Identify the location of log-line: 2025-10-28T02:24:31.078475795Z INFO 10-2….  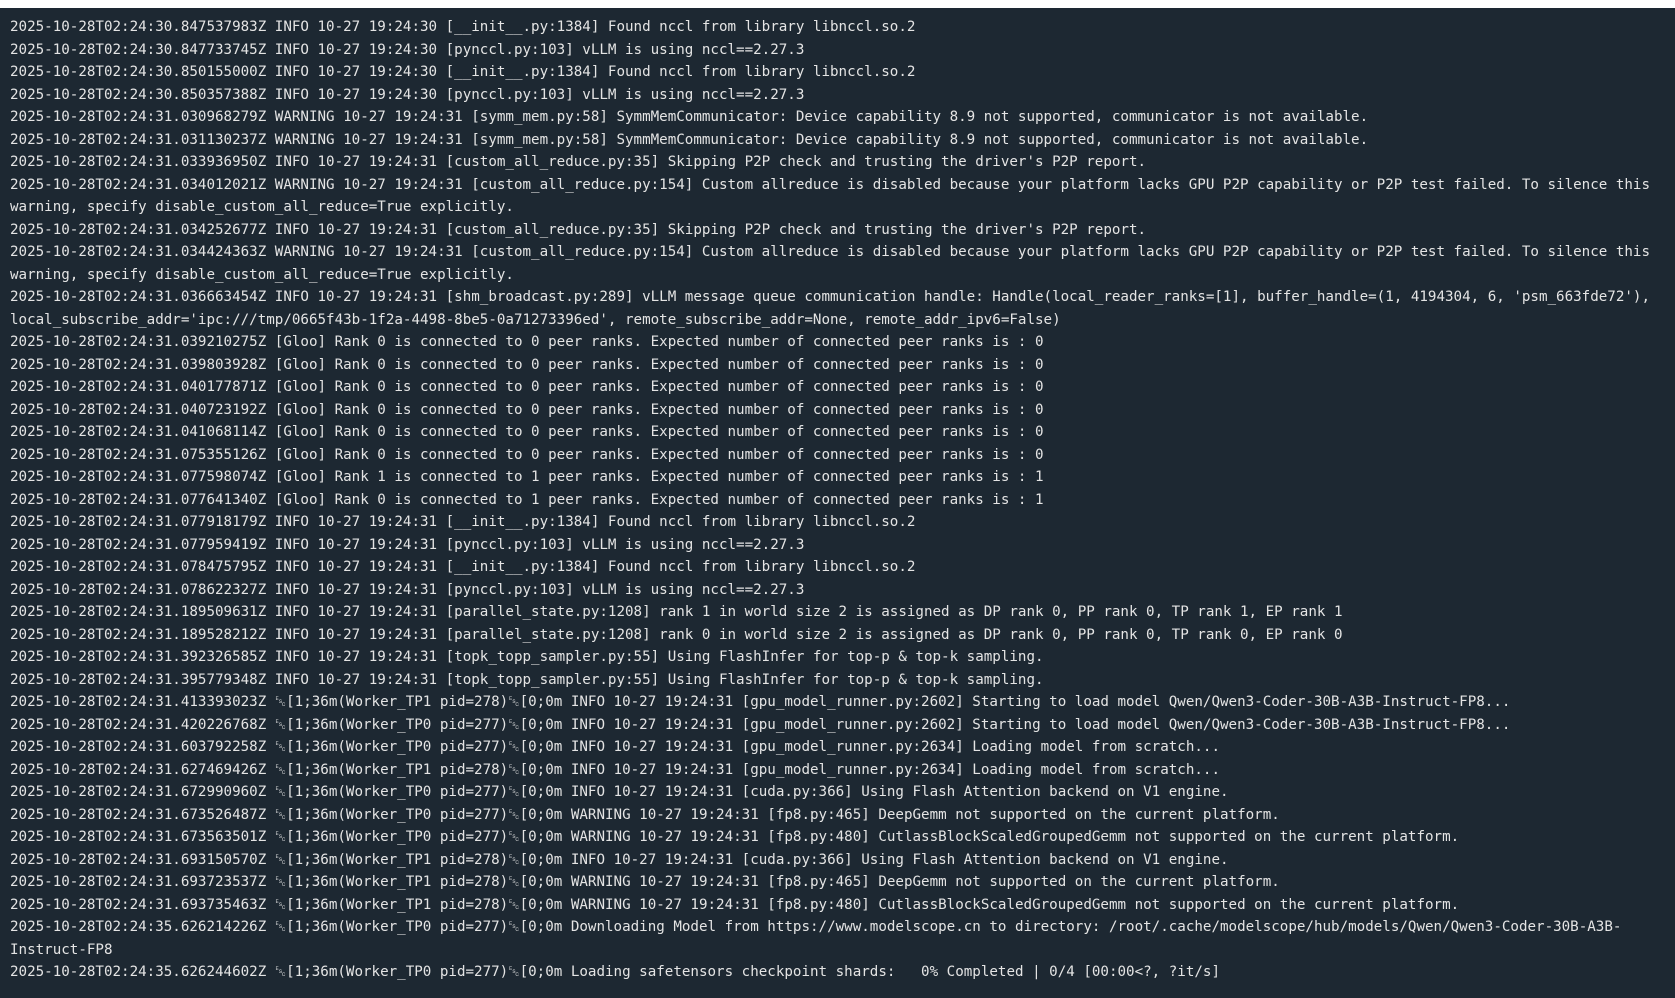
(463, 567).